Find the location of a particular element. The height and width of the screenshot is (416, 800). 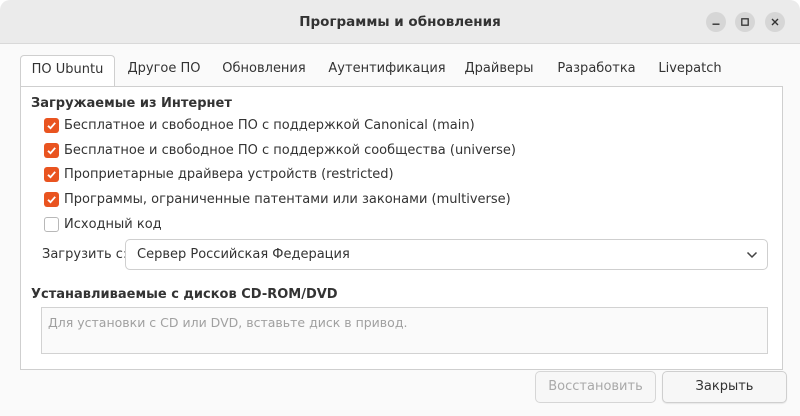

tab-other-software: Другое ПО is located at coordinates (164, 70).